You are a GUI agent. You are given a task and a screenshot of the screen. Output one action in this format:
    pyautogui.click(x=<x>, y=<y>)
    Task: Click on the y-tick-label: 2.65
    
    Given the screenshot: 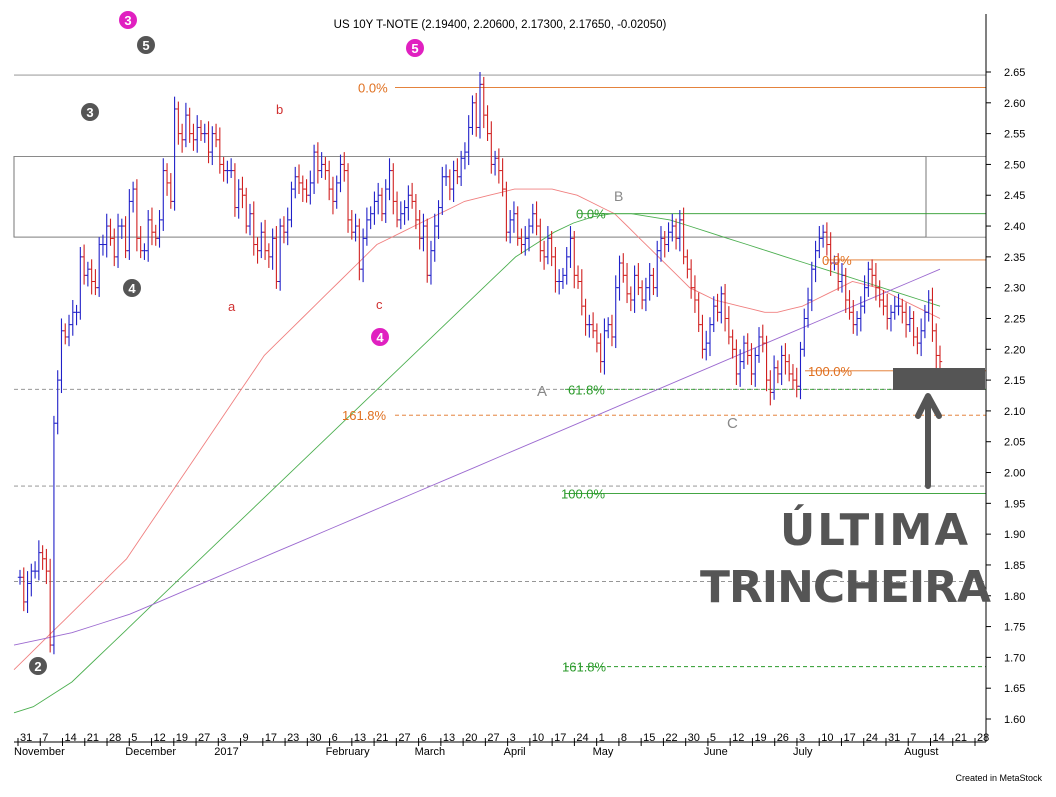 What is the action you would take?
    pyautogui.click(x=1014, y=73)
    